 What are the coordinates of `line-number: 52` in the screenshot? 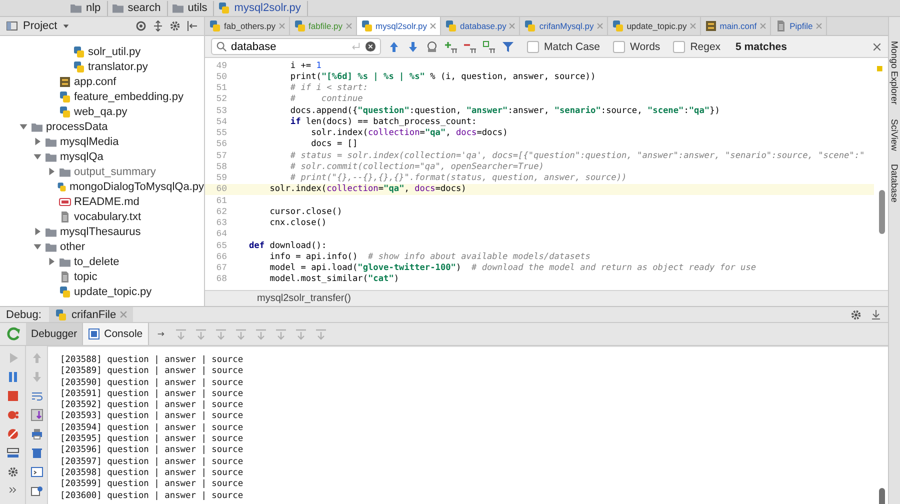 It's located at (221, 99).